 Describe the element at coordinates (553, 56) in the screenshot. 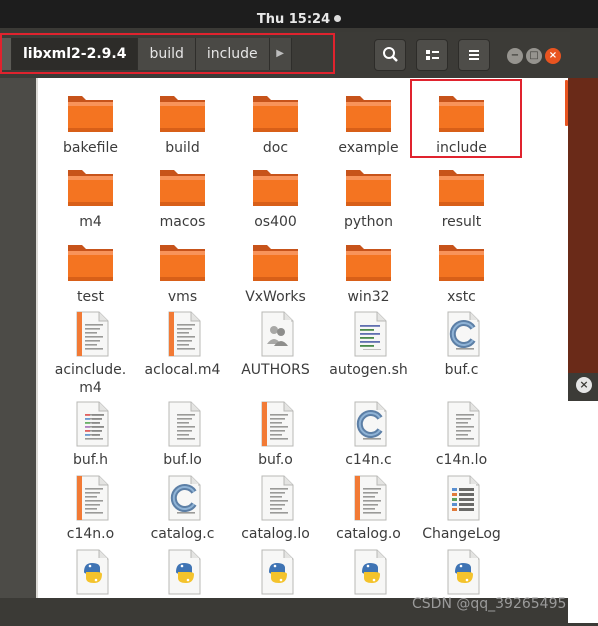

I see `close-icon: ×` at that location.